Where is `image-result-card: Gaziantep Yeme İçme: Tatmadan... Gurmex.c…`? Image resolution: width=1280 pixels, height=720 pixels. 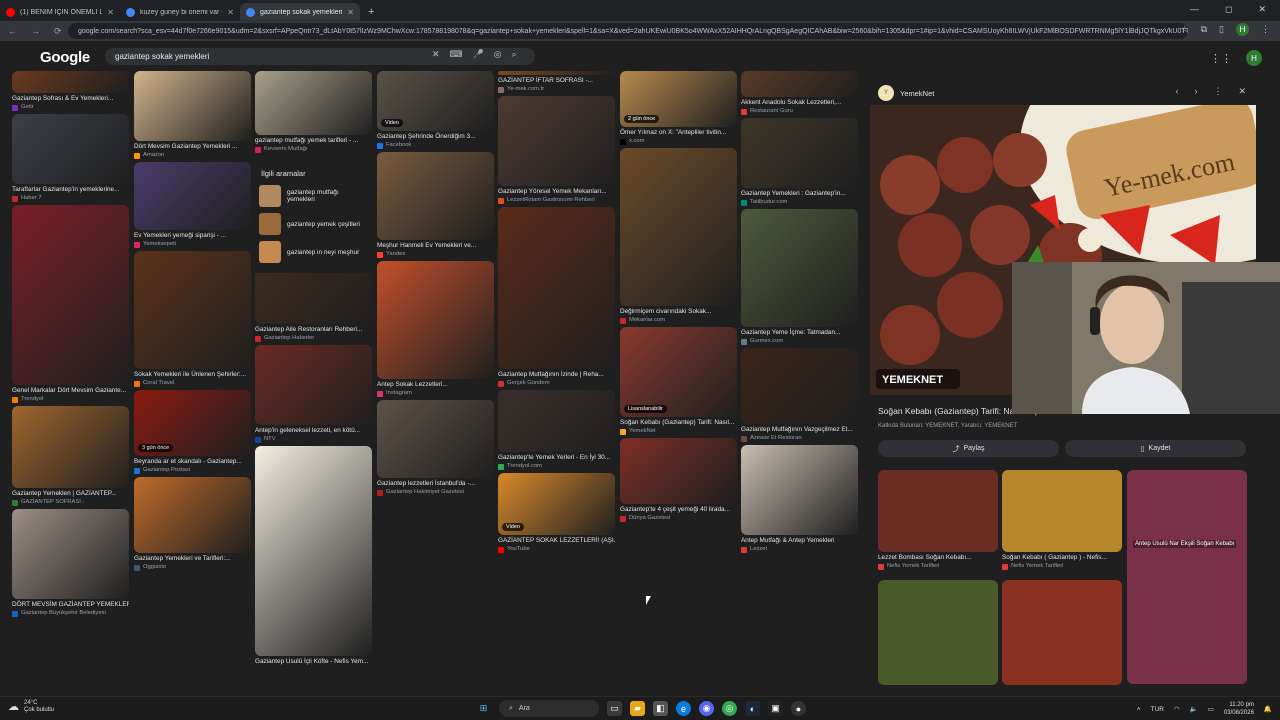 image-result-card: Gaziantep Yeme İçme: Tatmadan... Gurmex.c… is located at coordinates (799, 277).